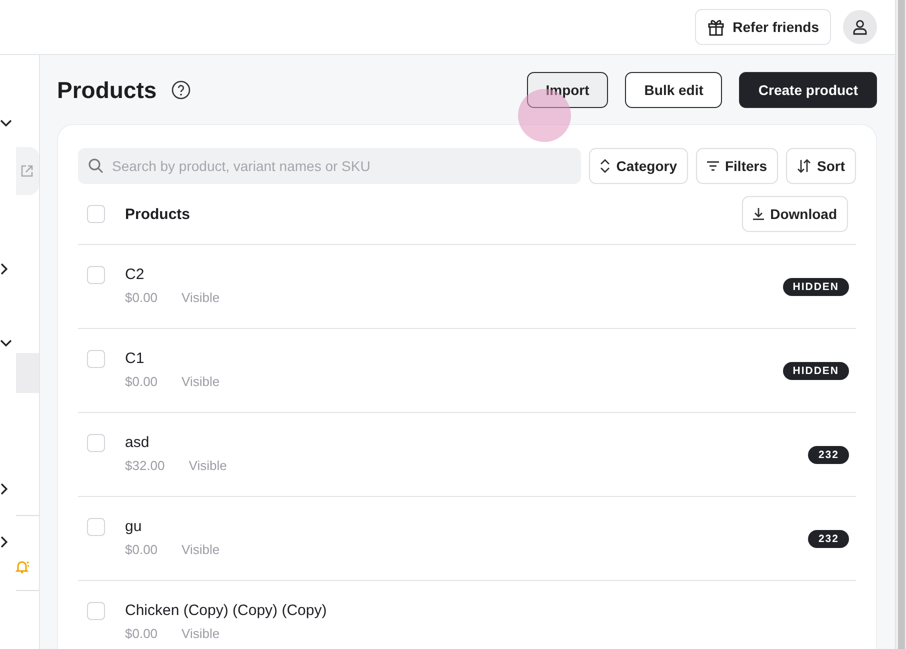 The width and height of the screenshot is (906, 649). What do you see at coordinates (808, 90) in the screenshot?
I see `create-button: Create product` at bounding box center [808, 90].